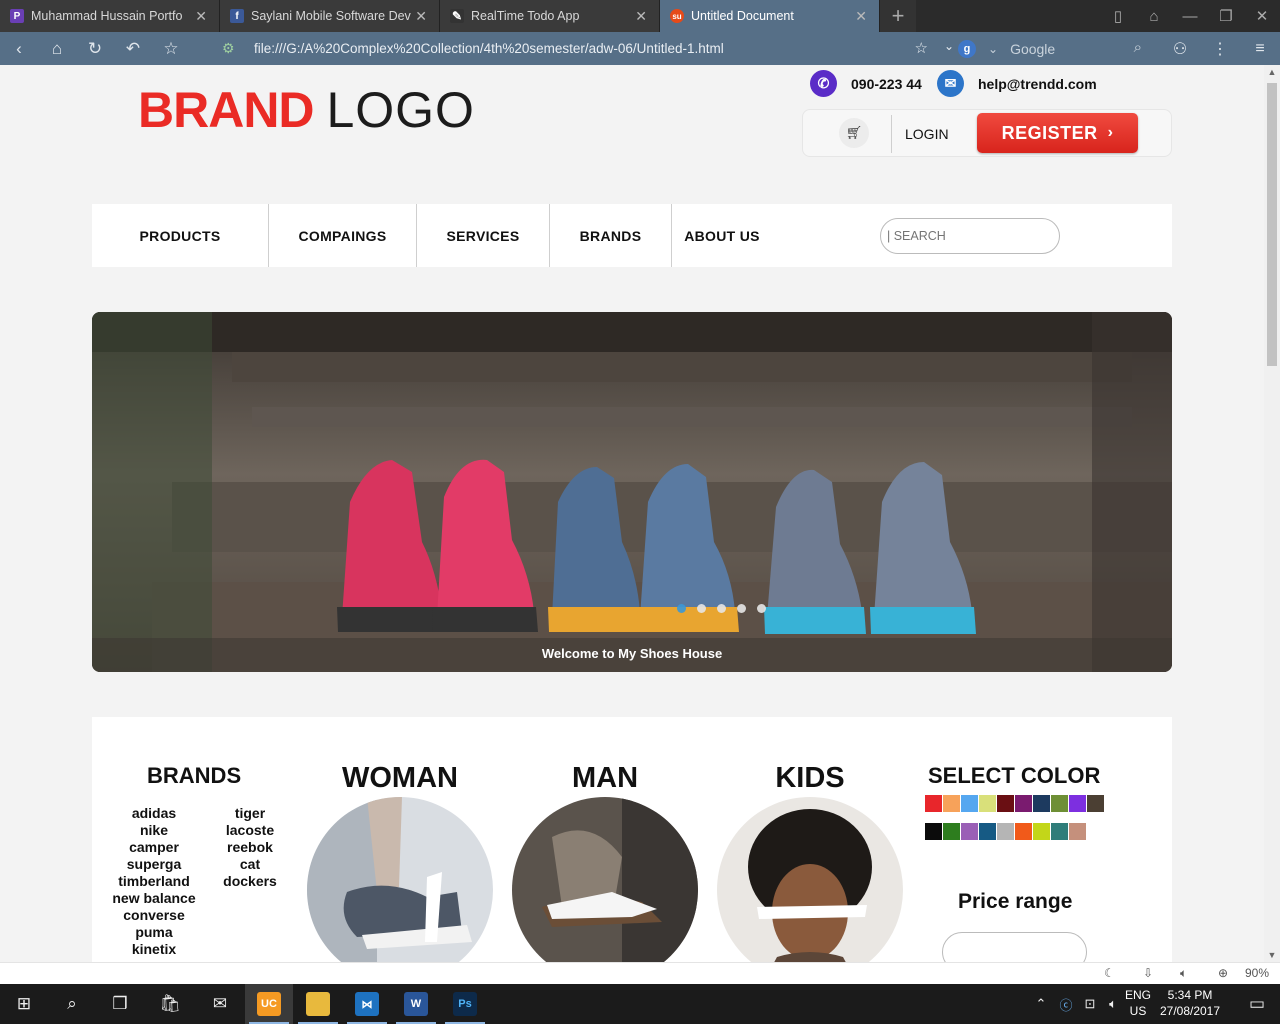  Describe the element at coordinates (154, 898) in the screenshot. I see `brand-link: new balance` at that location.